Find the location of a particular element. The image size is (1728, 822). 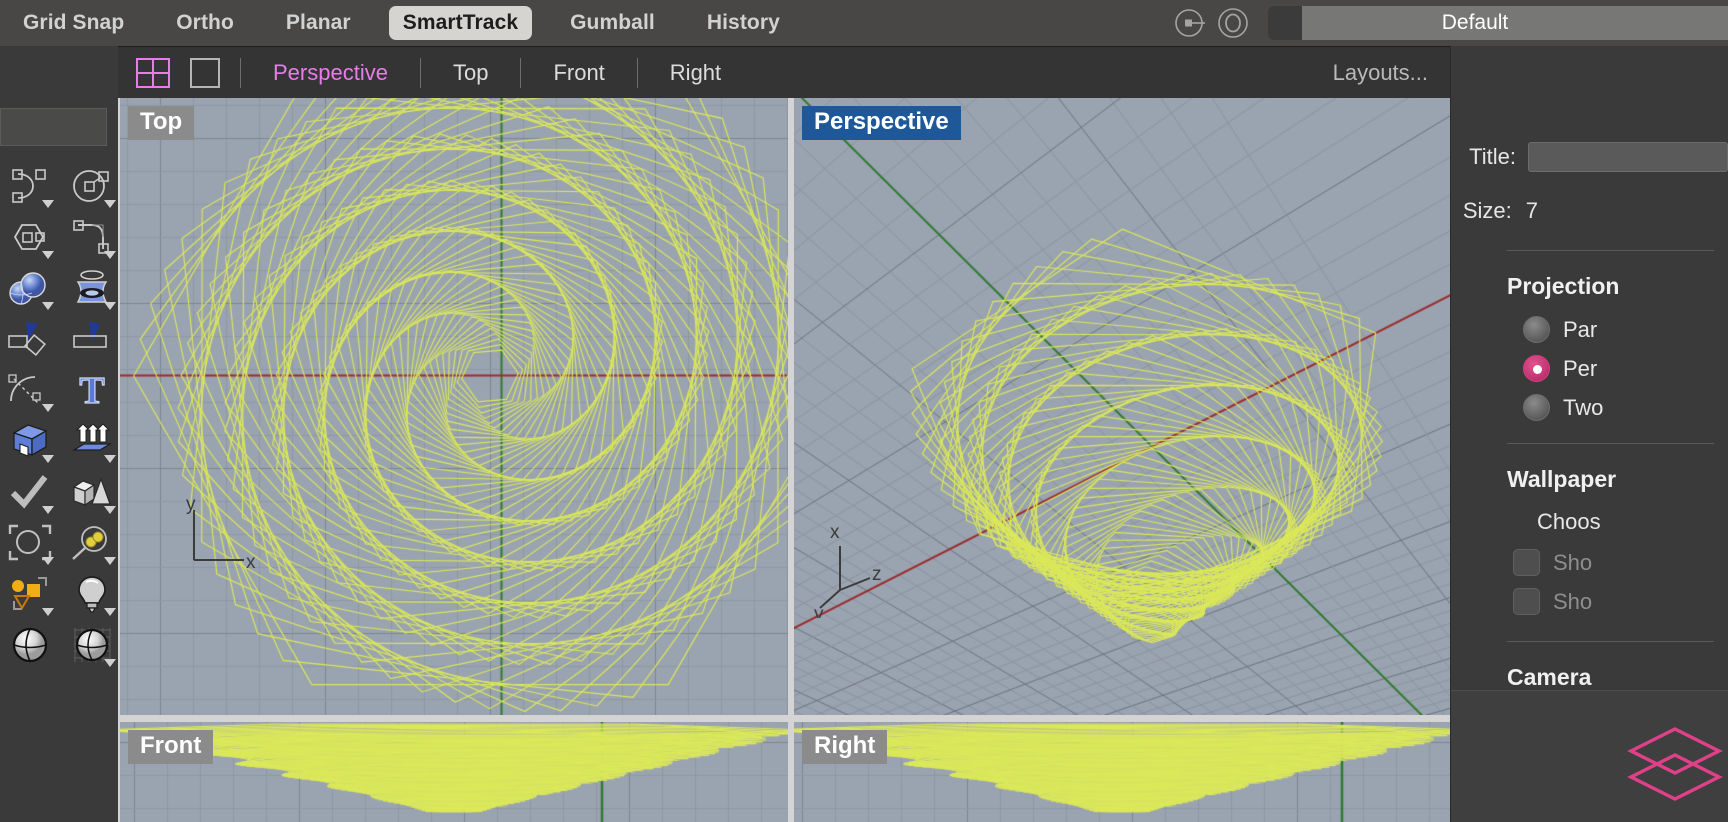

tab-front: Front is located at coordinates (578, 73).